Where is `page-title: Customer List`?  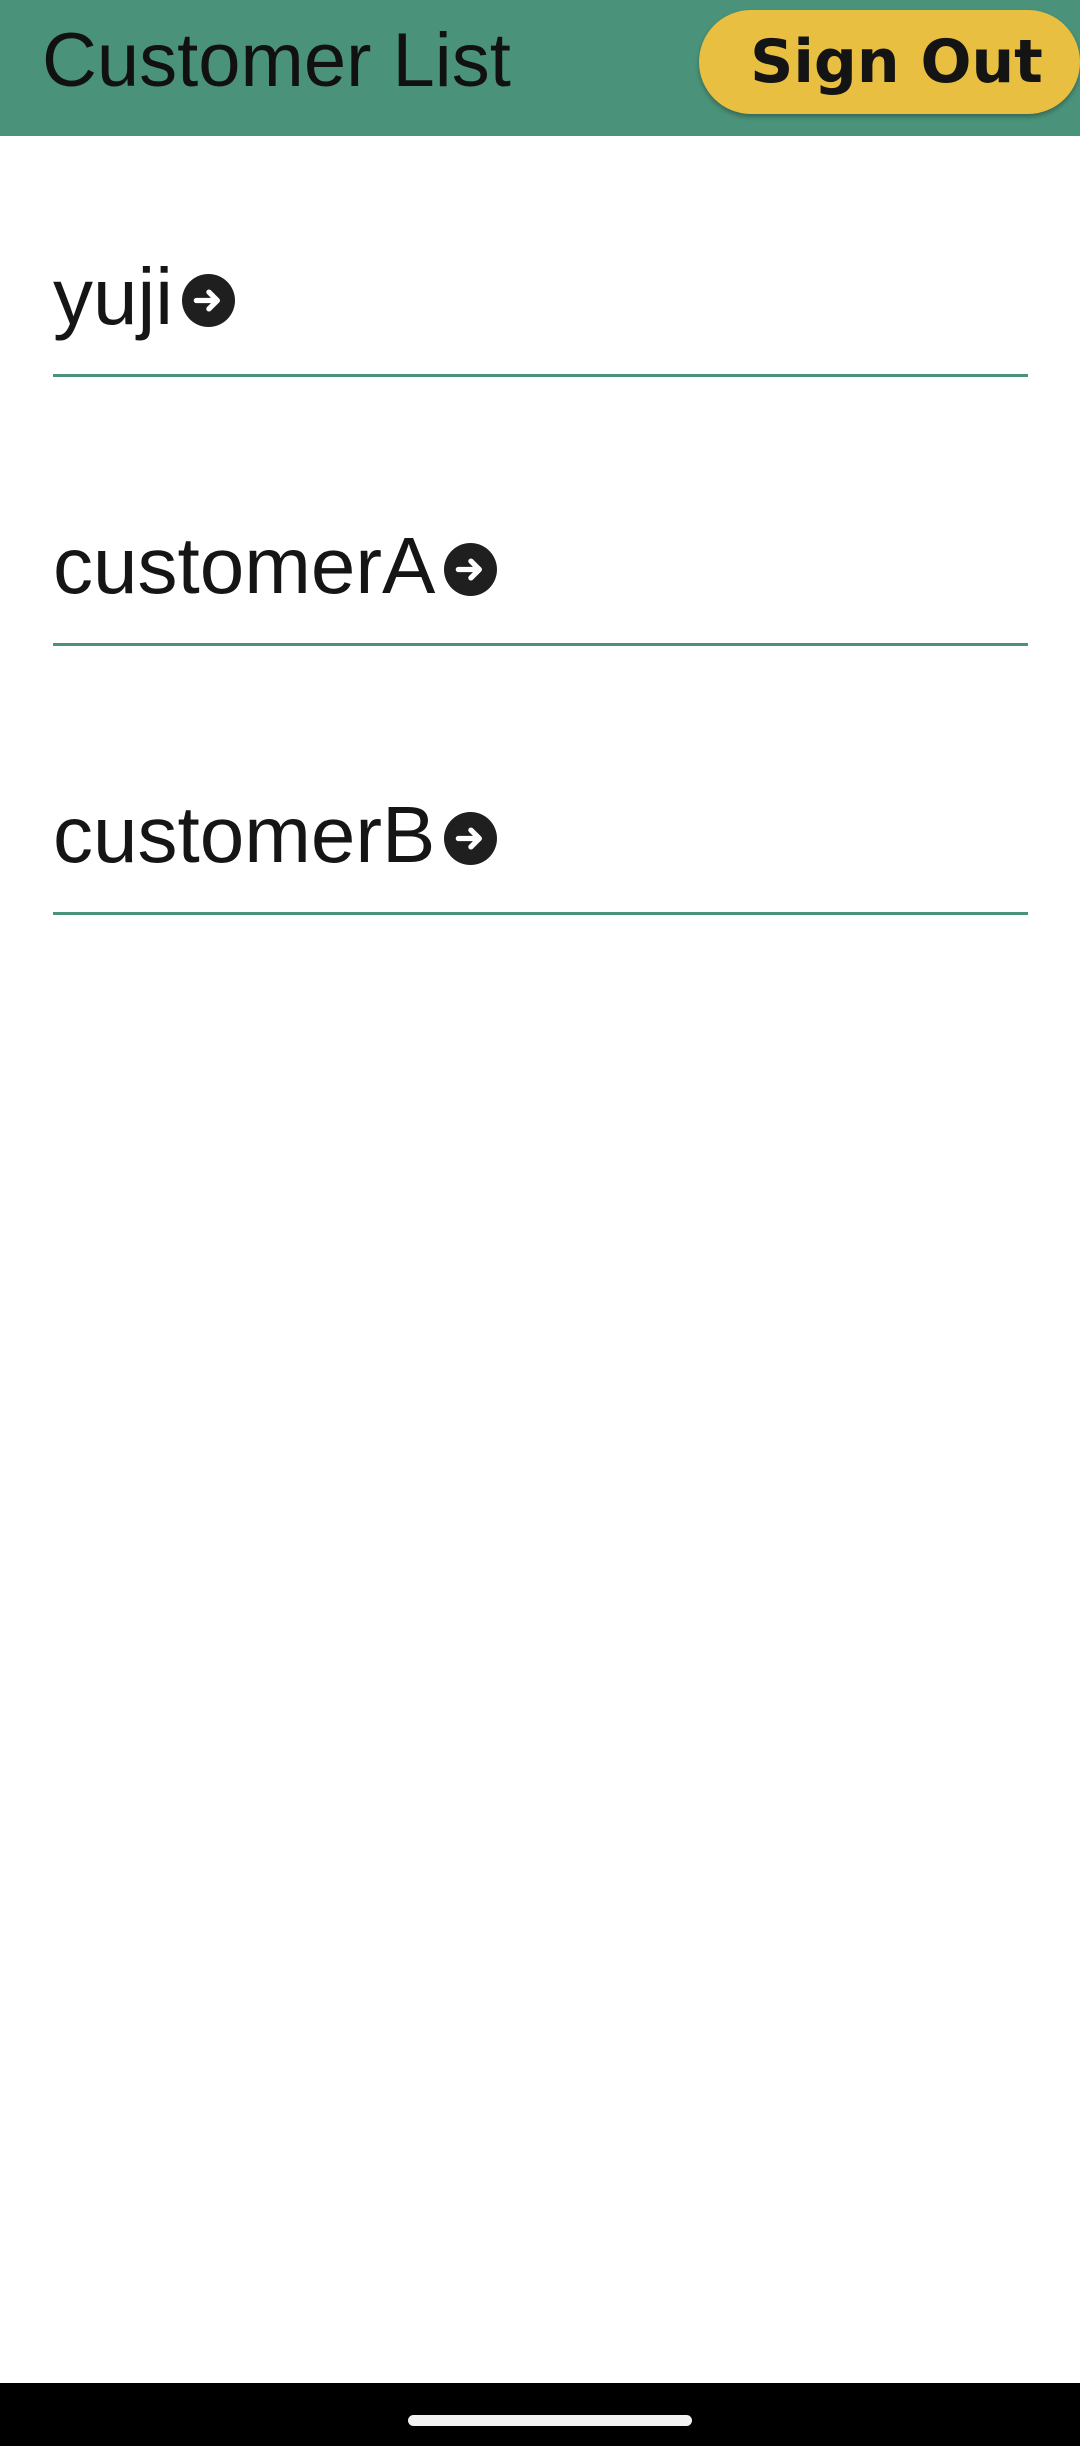
page-title: Customer List is located at coordinates (276, 60).